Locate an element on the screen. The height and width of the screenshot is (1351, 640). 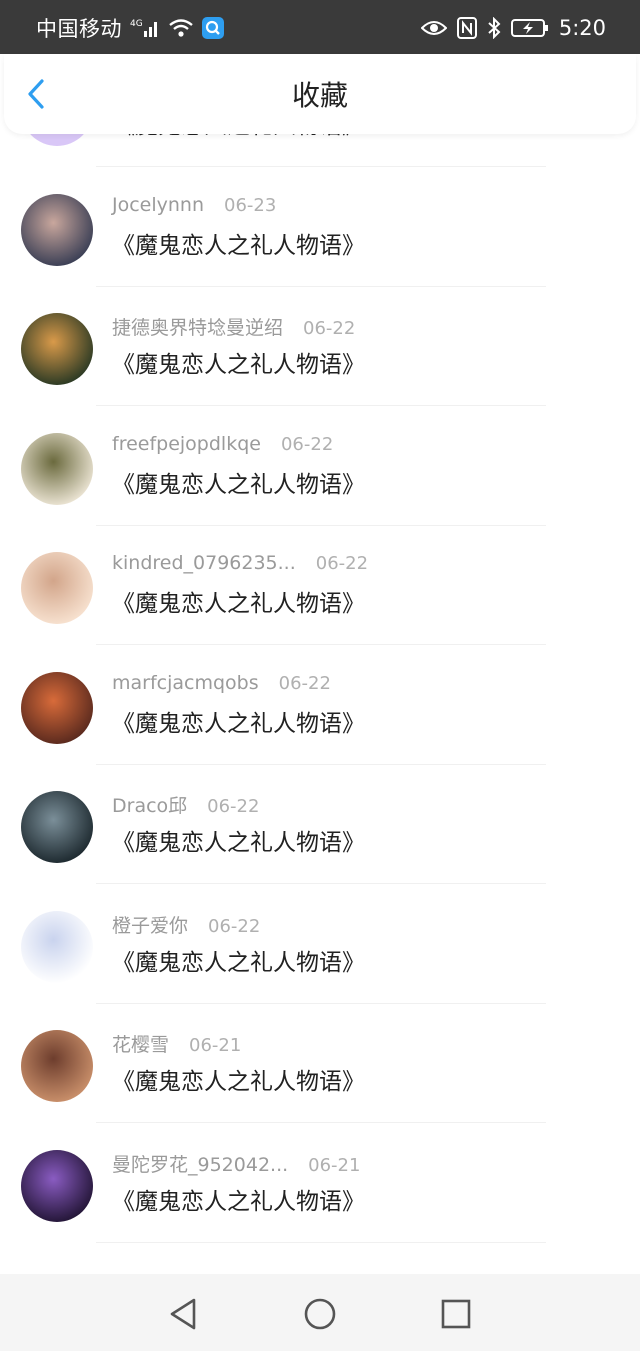
name-date-line: 曼陀罗花_952042... 06-21 is located at coordinates (236, 1163).